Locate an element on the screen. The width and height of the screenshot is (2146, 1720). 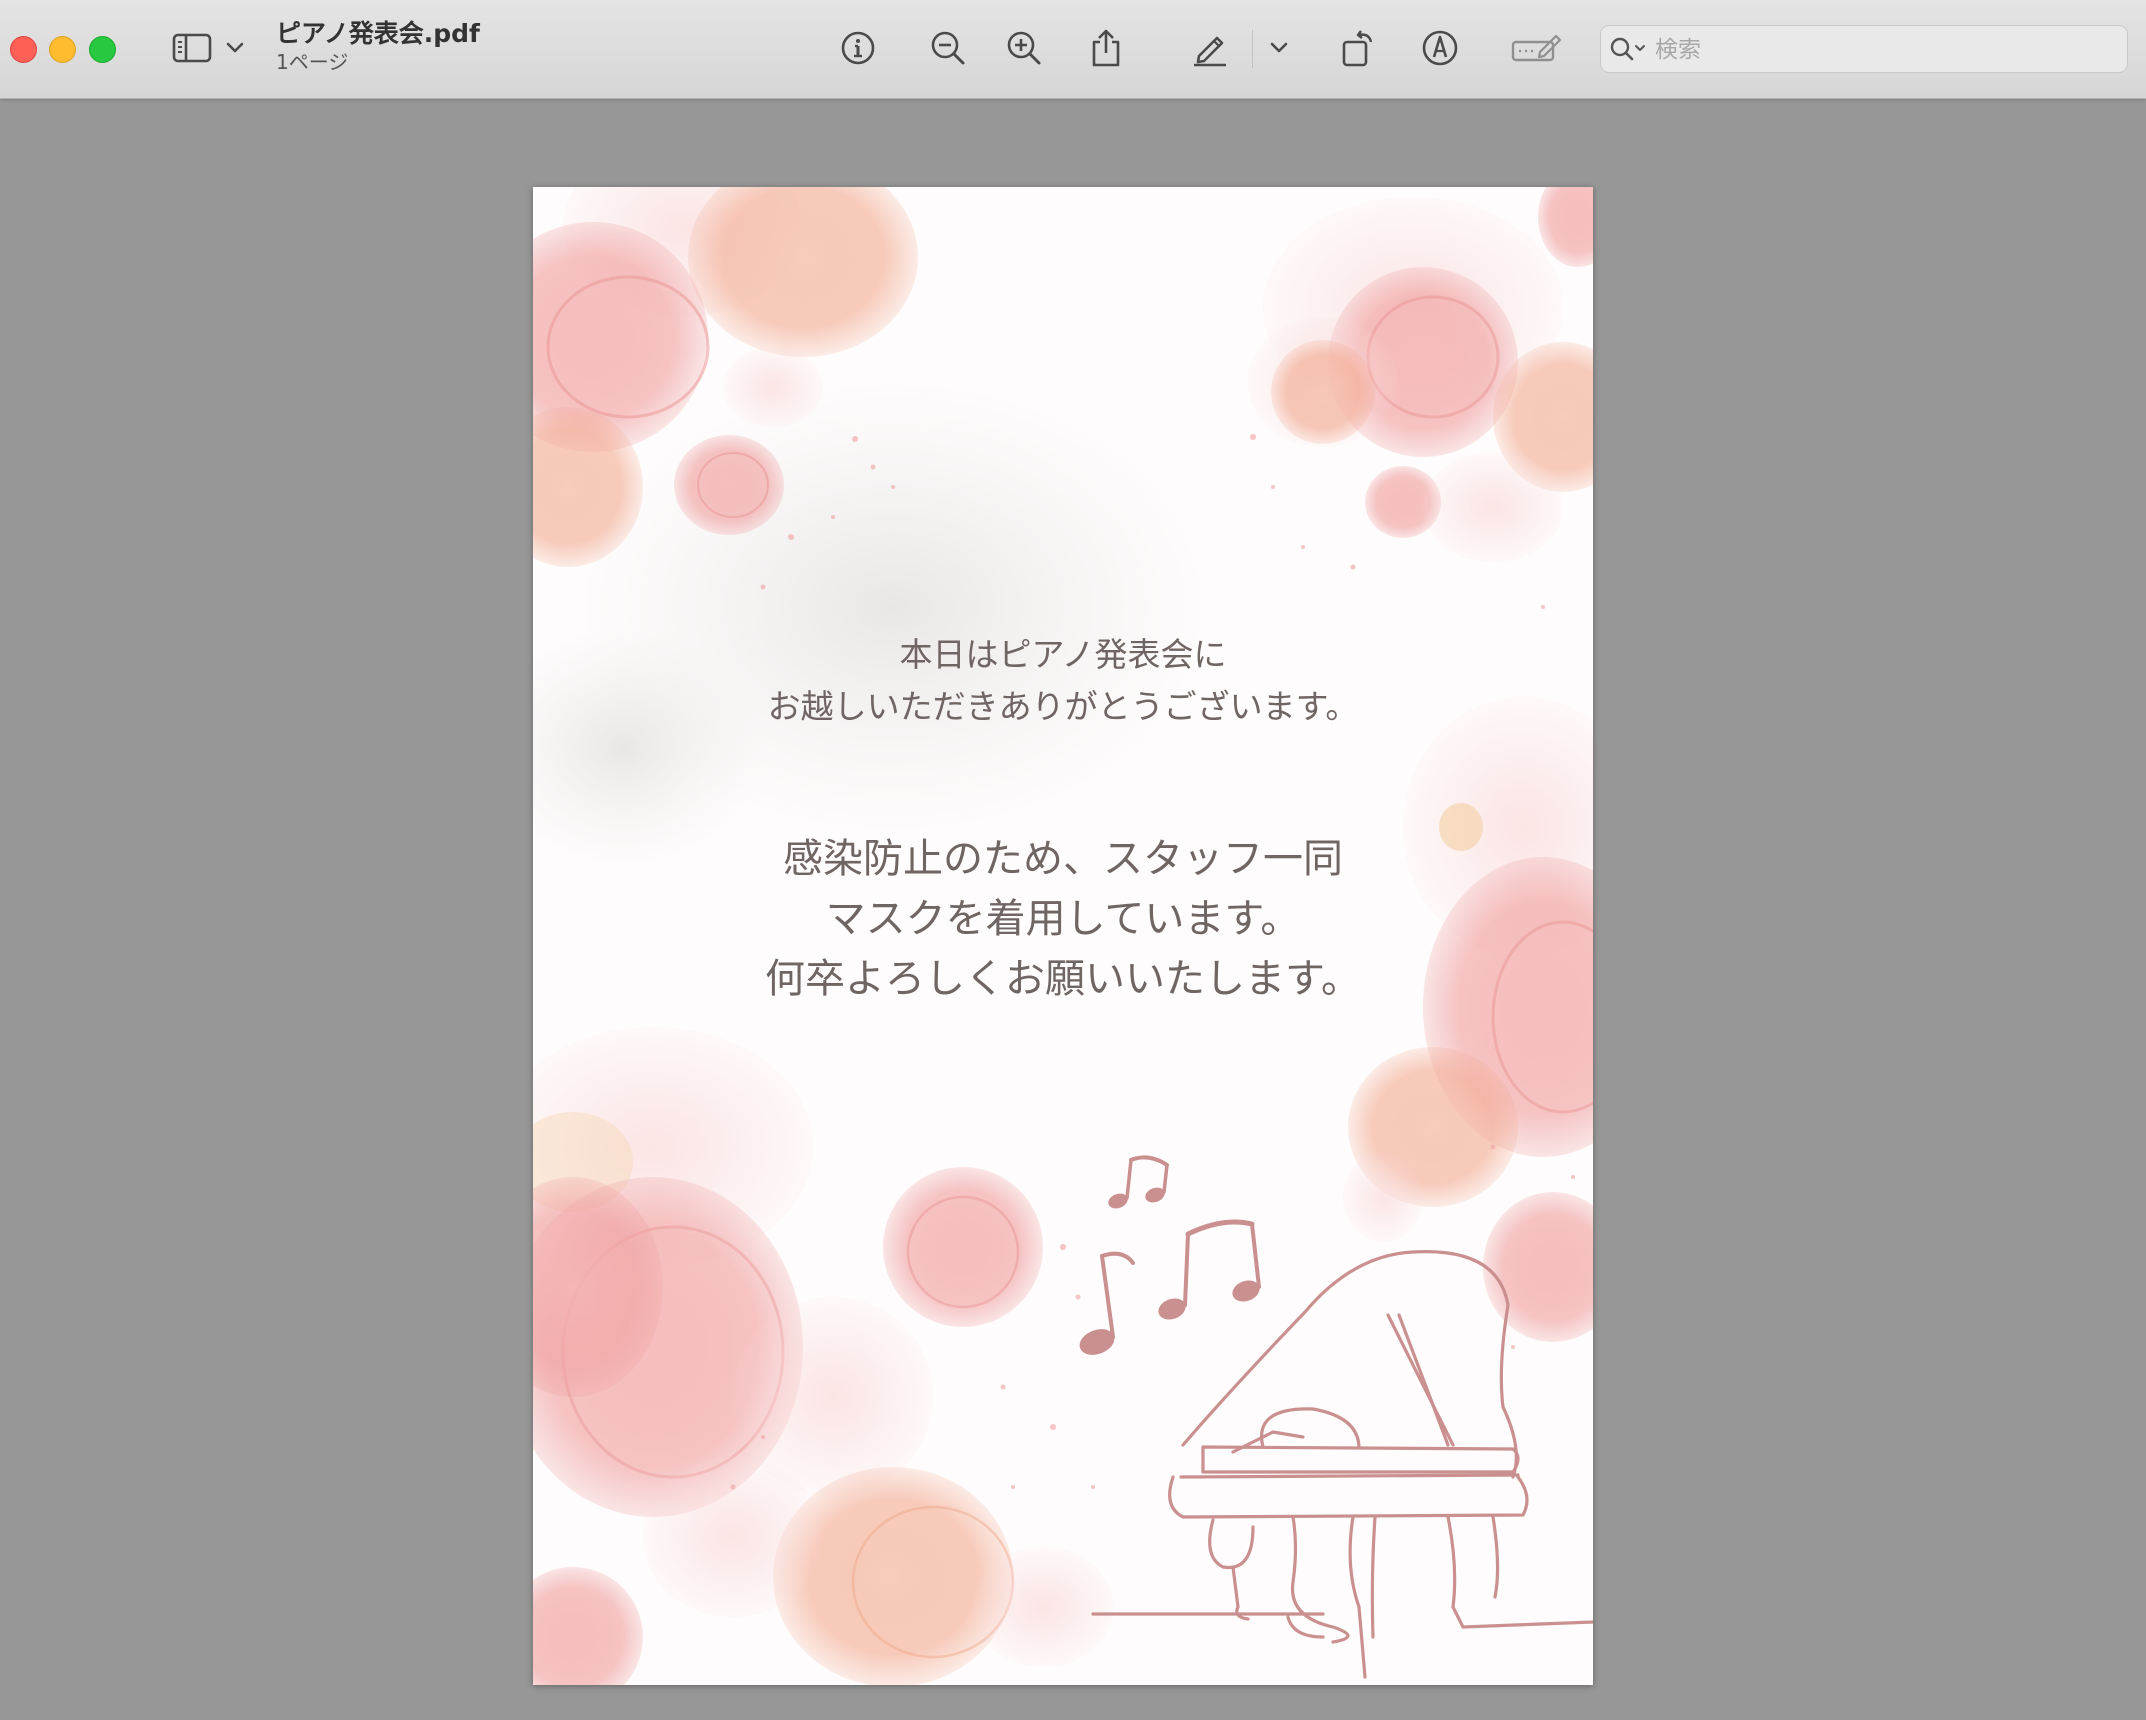
markup-menu-button is located at coordinates (1279, 48).